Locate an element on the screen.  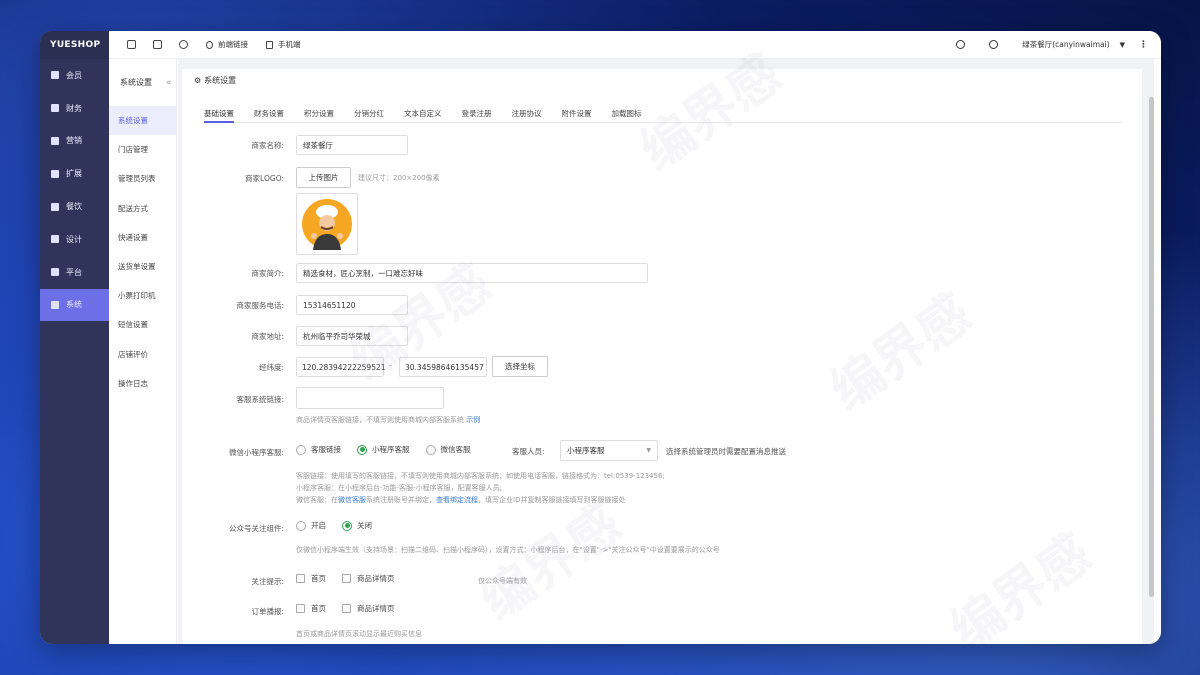
gear-icon: ⚙ is located at coordinates (198, 80).